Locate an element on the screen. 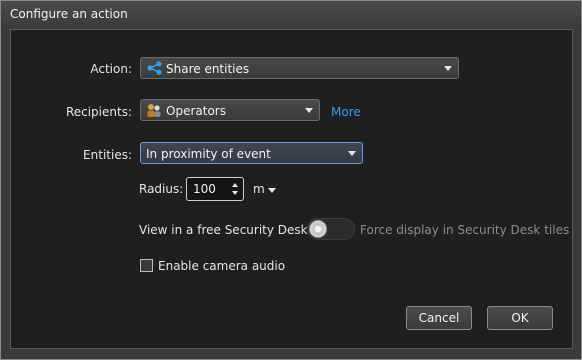  radius-unit: m is located at coordinates (259, 189).